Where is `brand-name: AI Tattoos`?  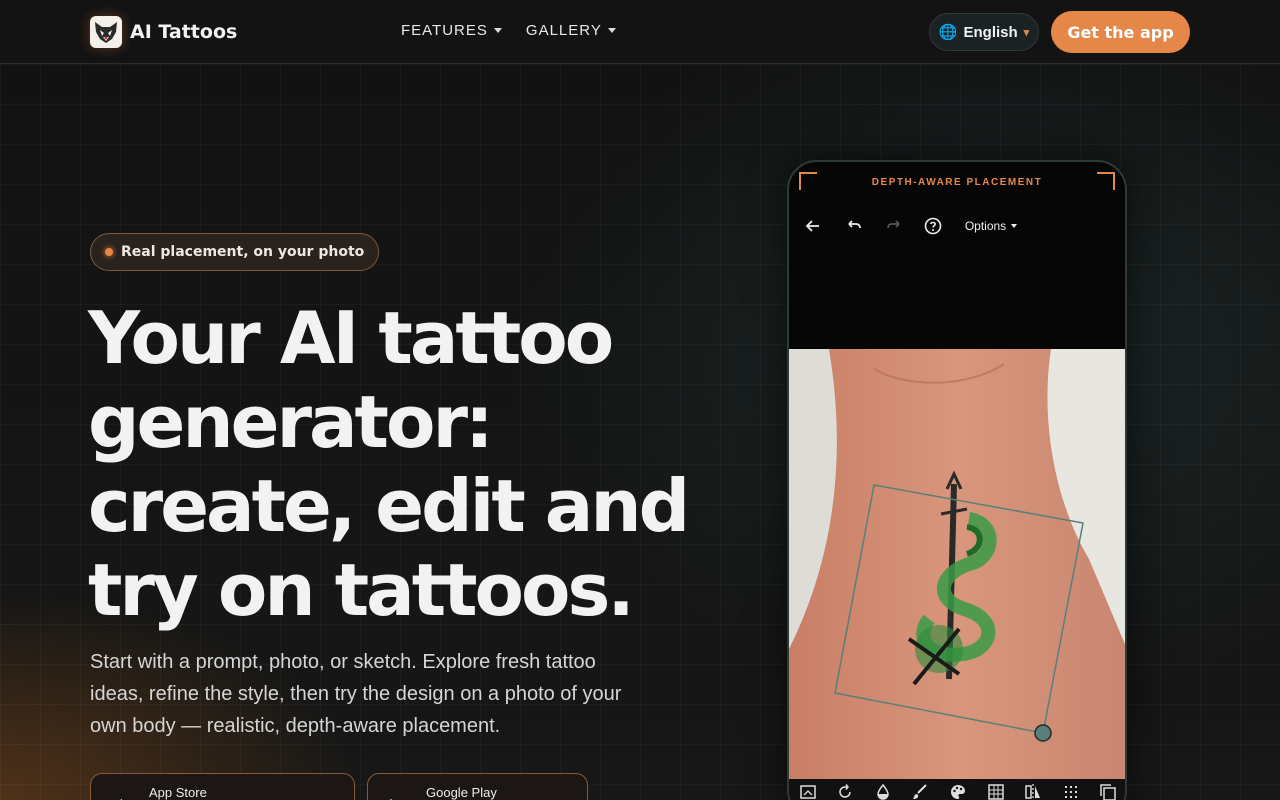
brand-name: AI Tattoos is located at coordinates (184, 32).